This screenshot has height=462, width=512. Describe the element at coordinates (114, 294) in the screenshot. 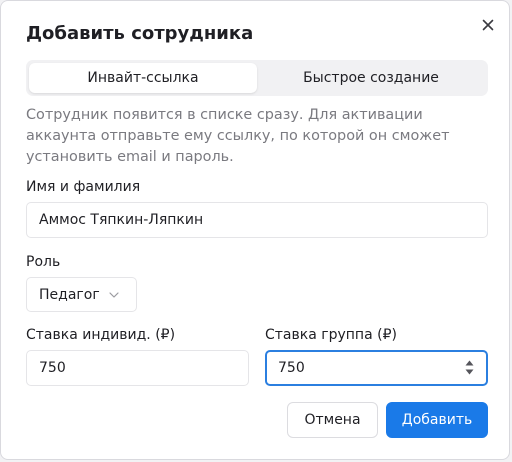

I see `chevron-down-icon` at that location.